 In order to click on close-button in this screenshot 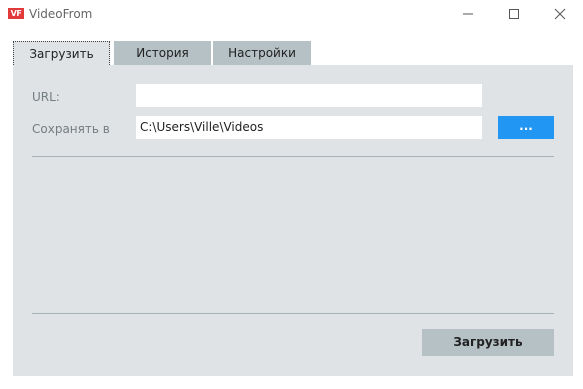, I will do `click(560, 14)`.